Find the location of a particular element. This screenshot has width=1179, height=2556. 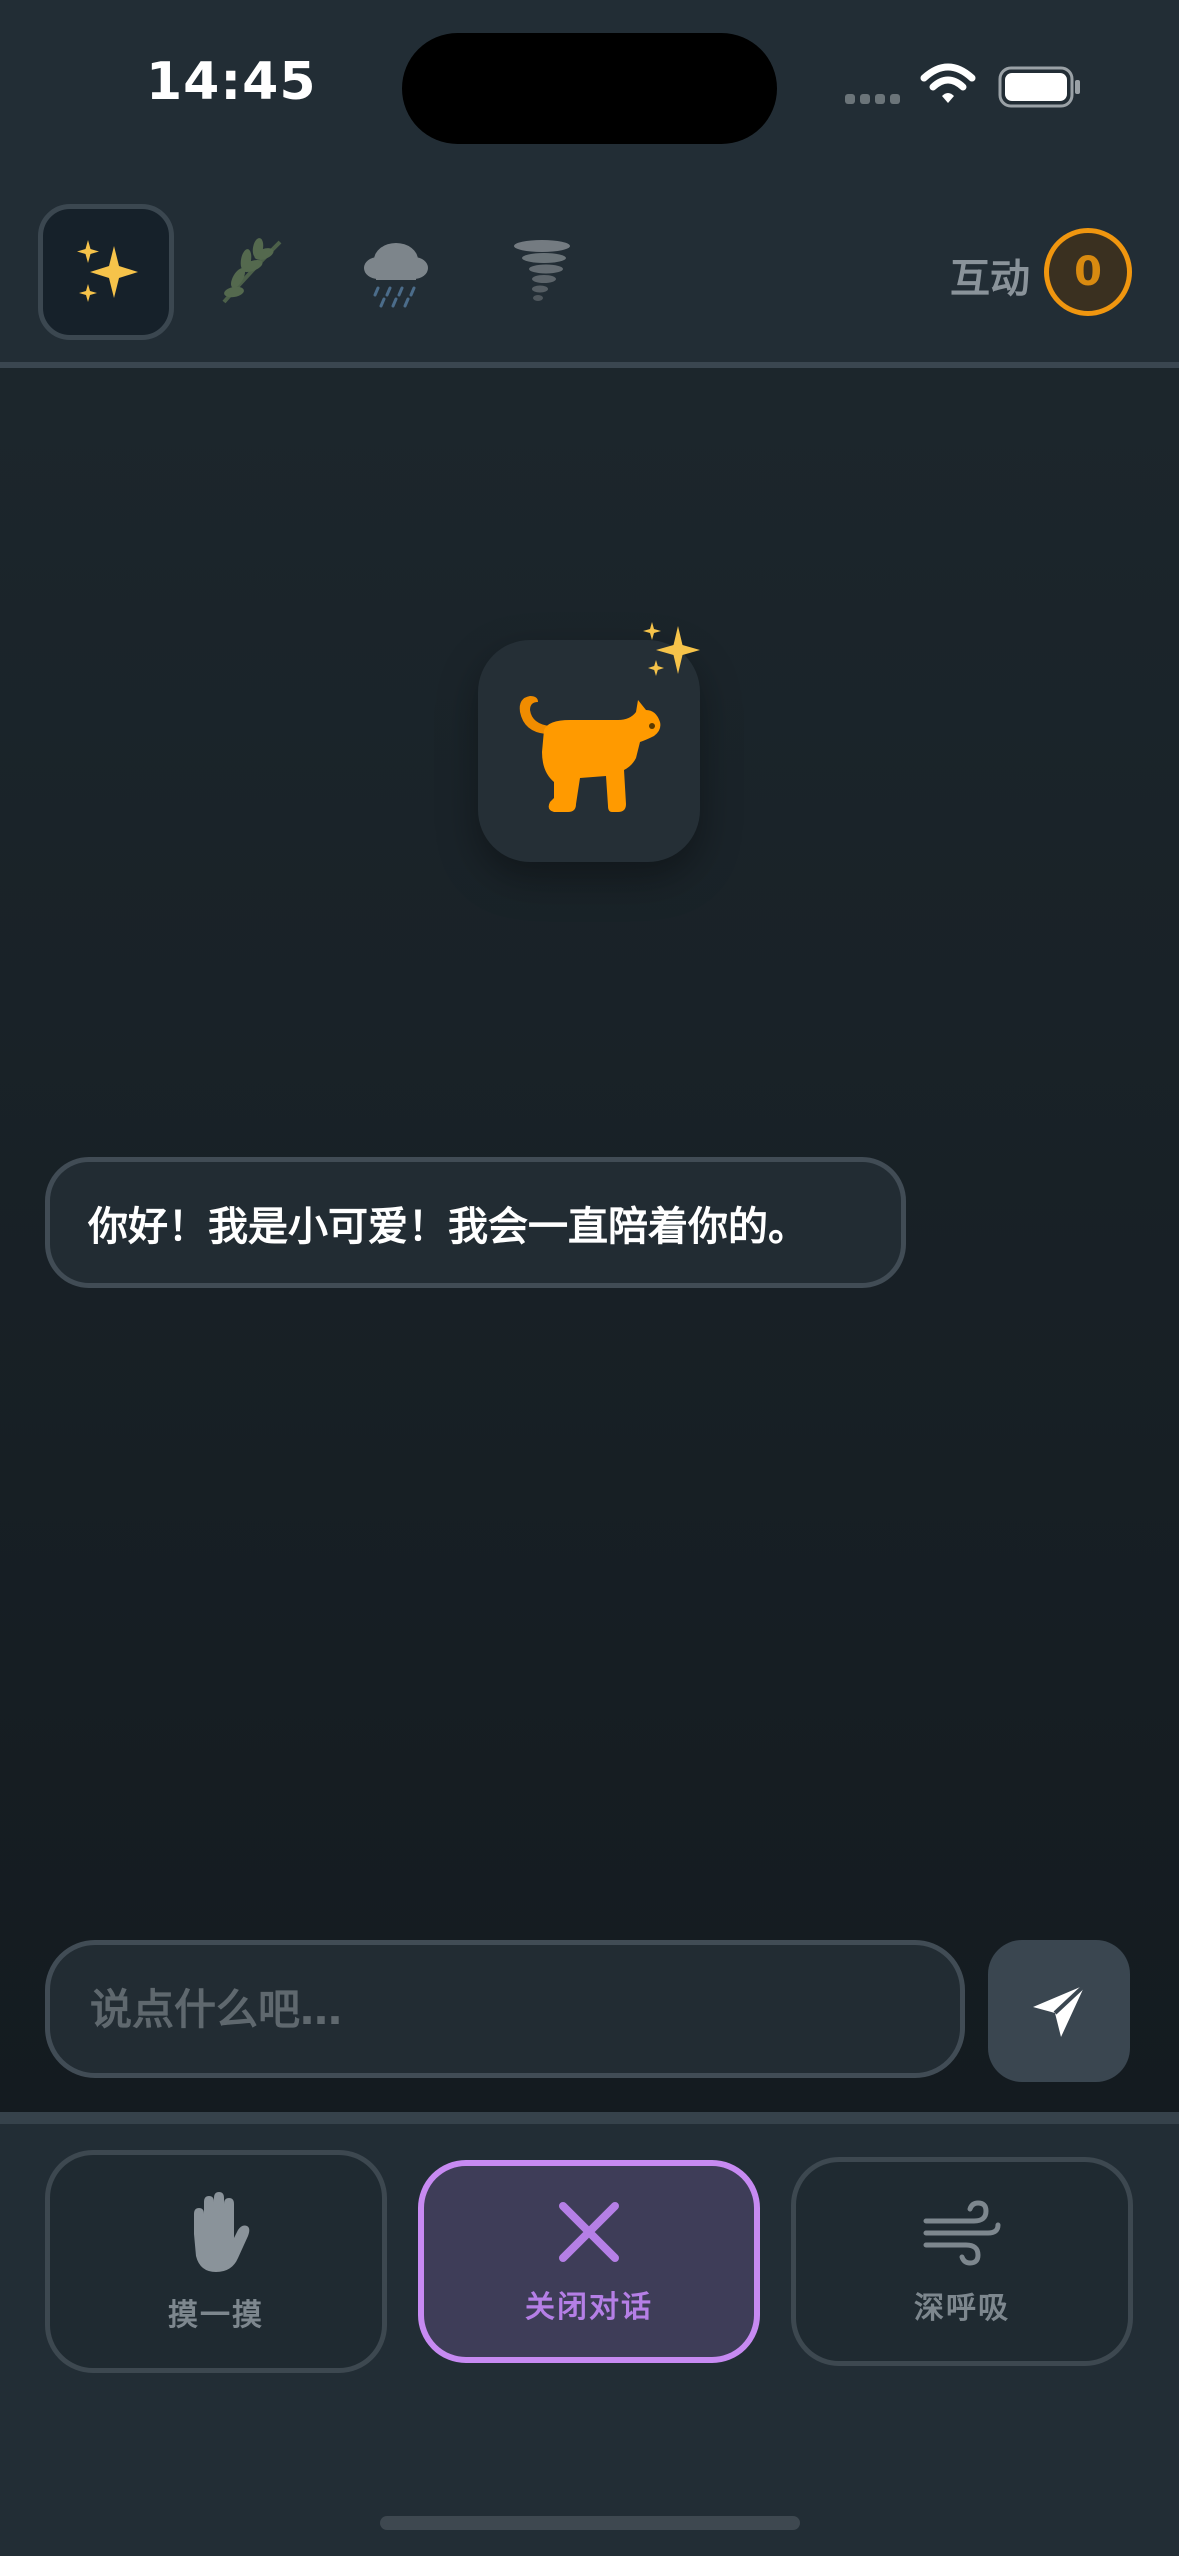

mode-tab-leaf is located at coordinates (250, 272).